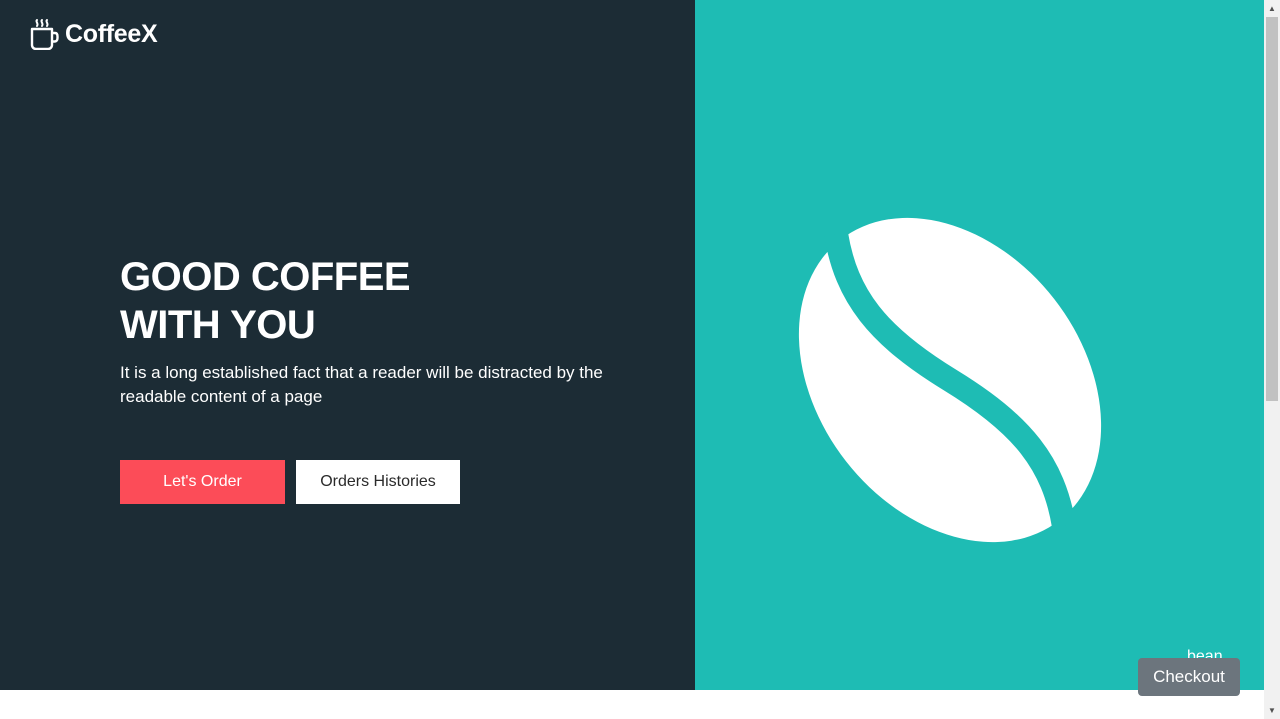 This screenshot has width=1280, height=719. What do you see at coordinates (950, 380) in the screenshot?
I see `coffee-bean-icon` at bounding box center [950, 380].